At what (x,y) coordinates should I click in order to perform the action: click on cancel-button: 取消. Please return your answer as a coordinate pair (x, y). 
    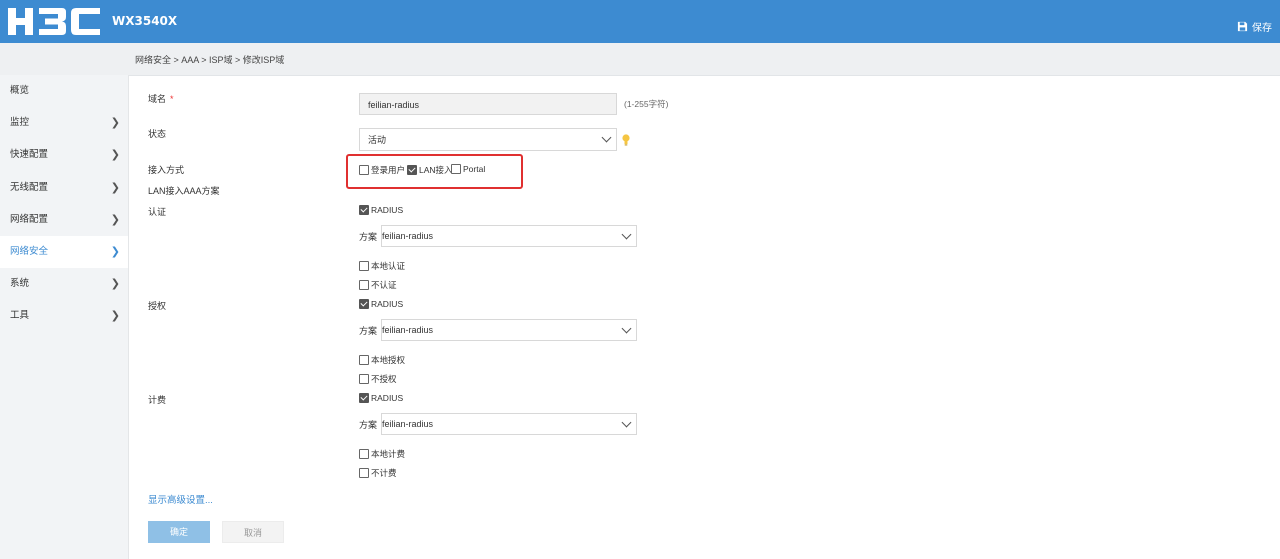
    Looking at the image, I should click on (253, 532).